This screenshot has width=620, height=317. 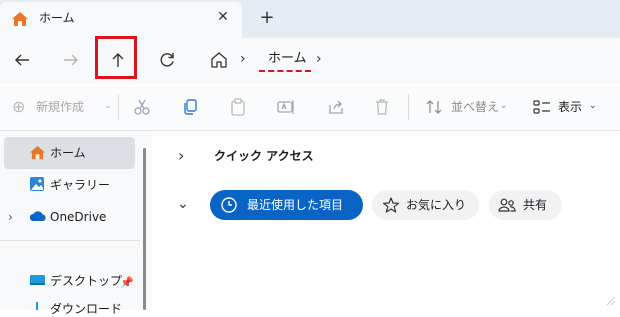 What do you see at coordinates (295, 205) in the screenshot?
I see `filter-label: 最近使用した項目` at bounding box center [295, 205].